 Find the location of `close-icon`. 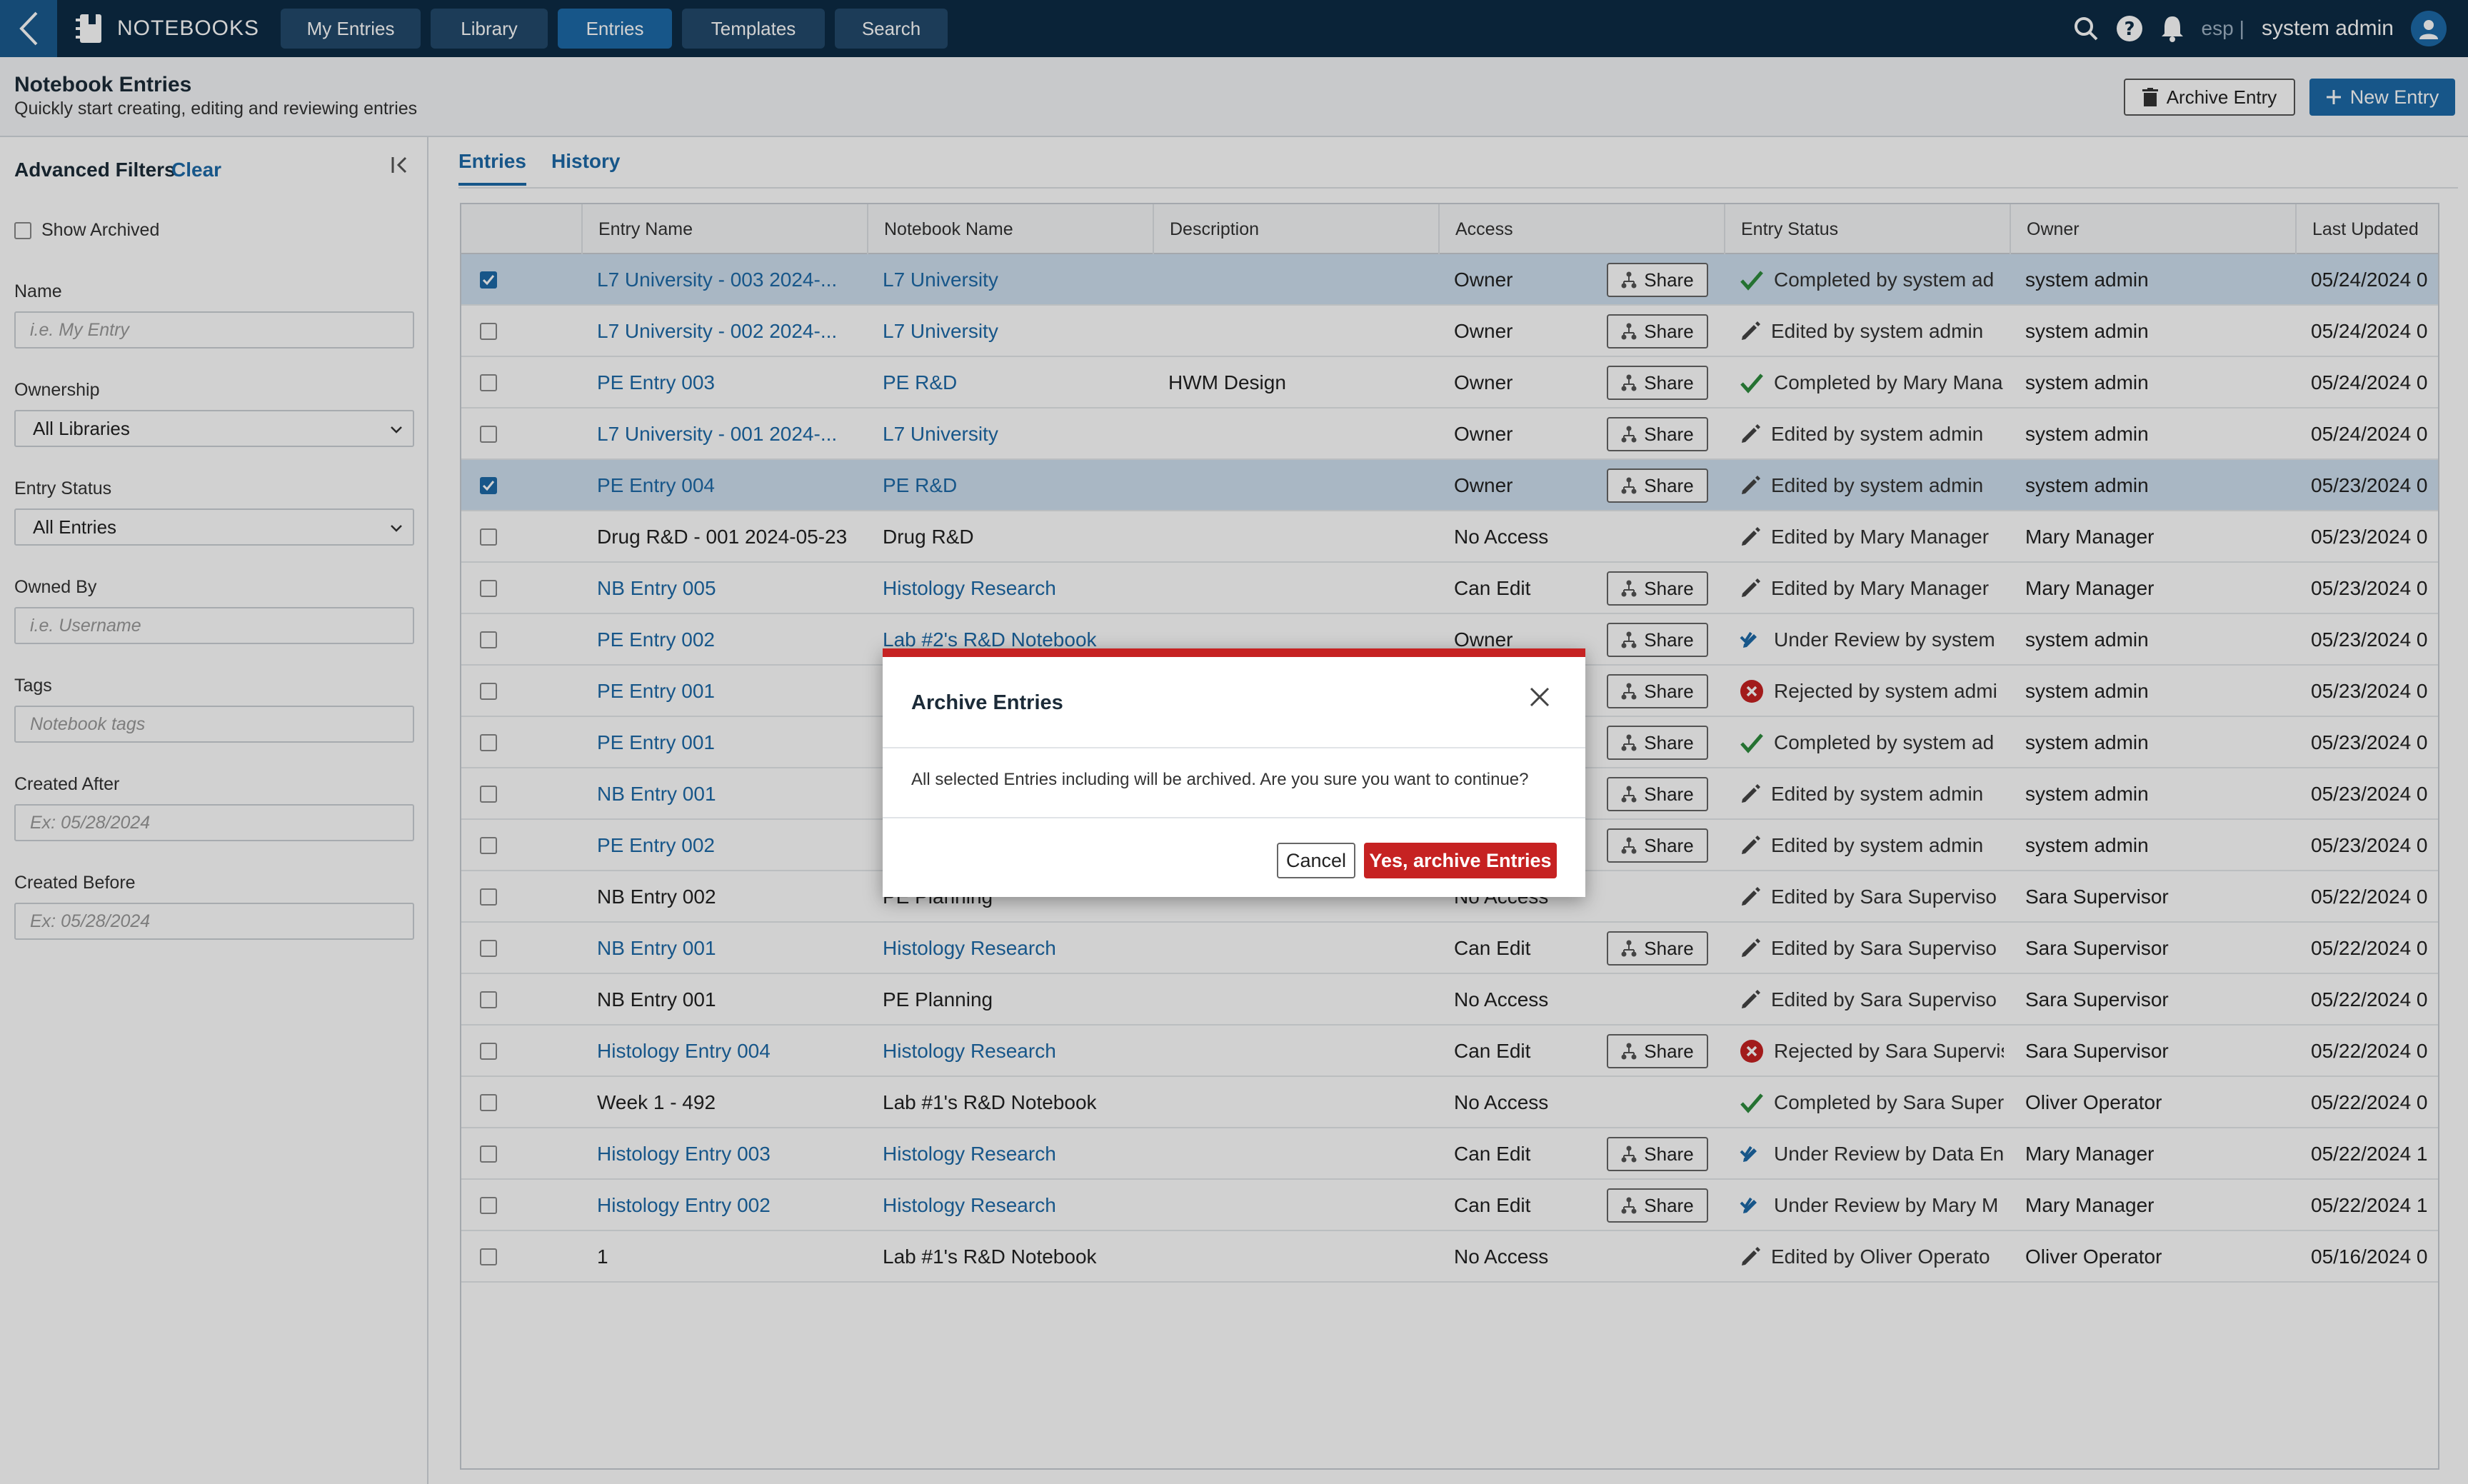

close-icon is located at coordinates (1540, 697).